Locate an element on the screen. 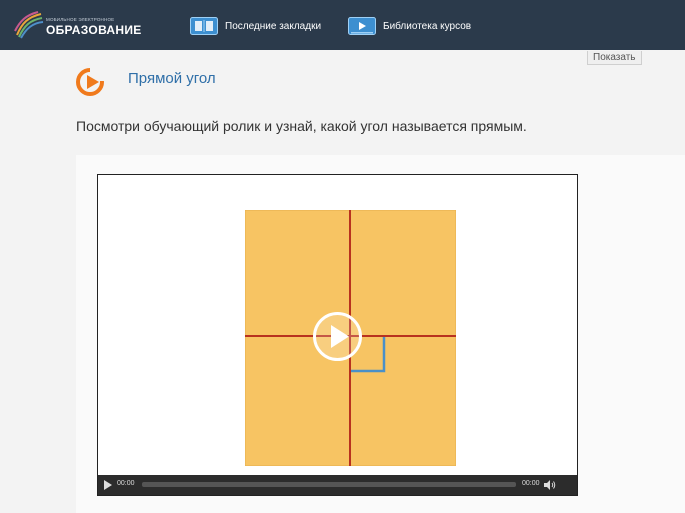  volume-icon is located at coordinates (550, 485).